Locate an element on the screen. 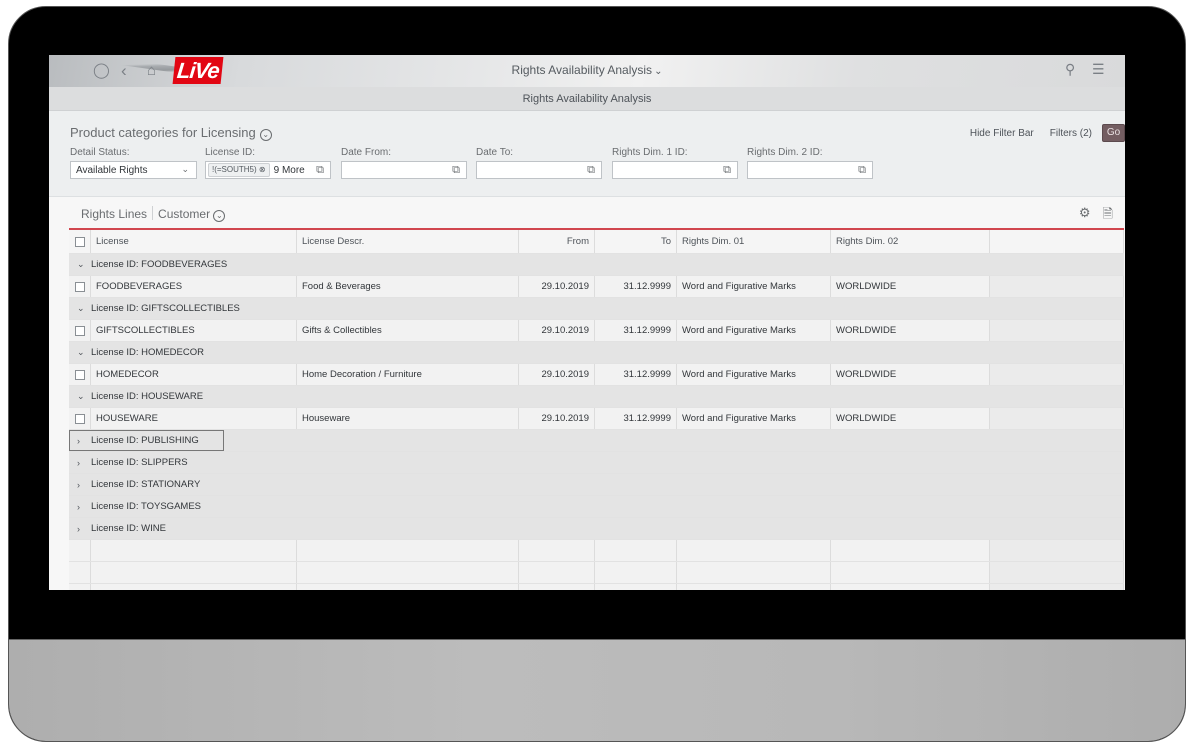 The height and width of the screenshot is (748, 1193). filter-token: !(=SOUTH5) ⊗ is located at coordinates (239, 170).